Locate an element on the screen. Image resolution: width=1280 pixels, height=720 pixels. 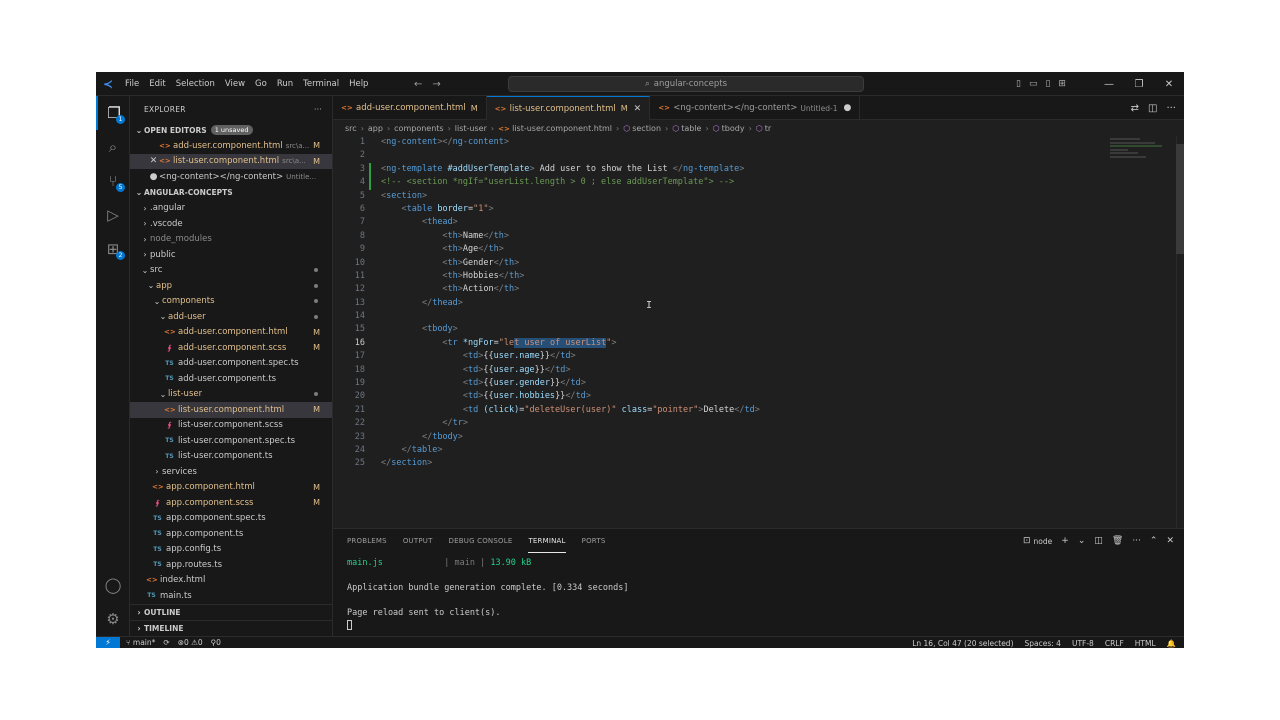
folder-item: ⌄ app is located at coordinates (231, 286).